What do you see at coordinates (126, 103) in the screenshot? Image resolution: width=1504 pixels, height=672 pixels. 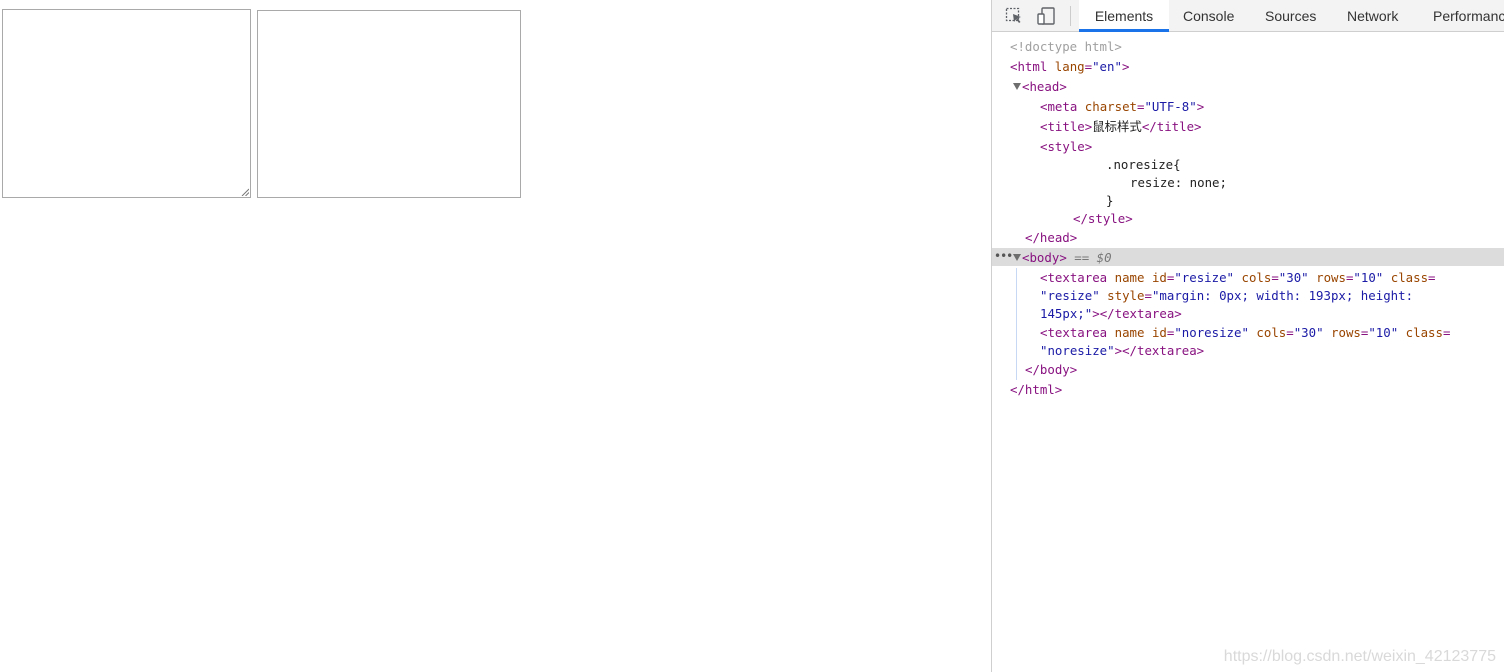 I see `resize-textarea` at bounding box center [126, 103].